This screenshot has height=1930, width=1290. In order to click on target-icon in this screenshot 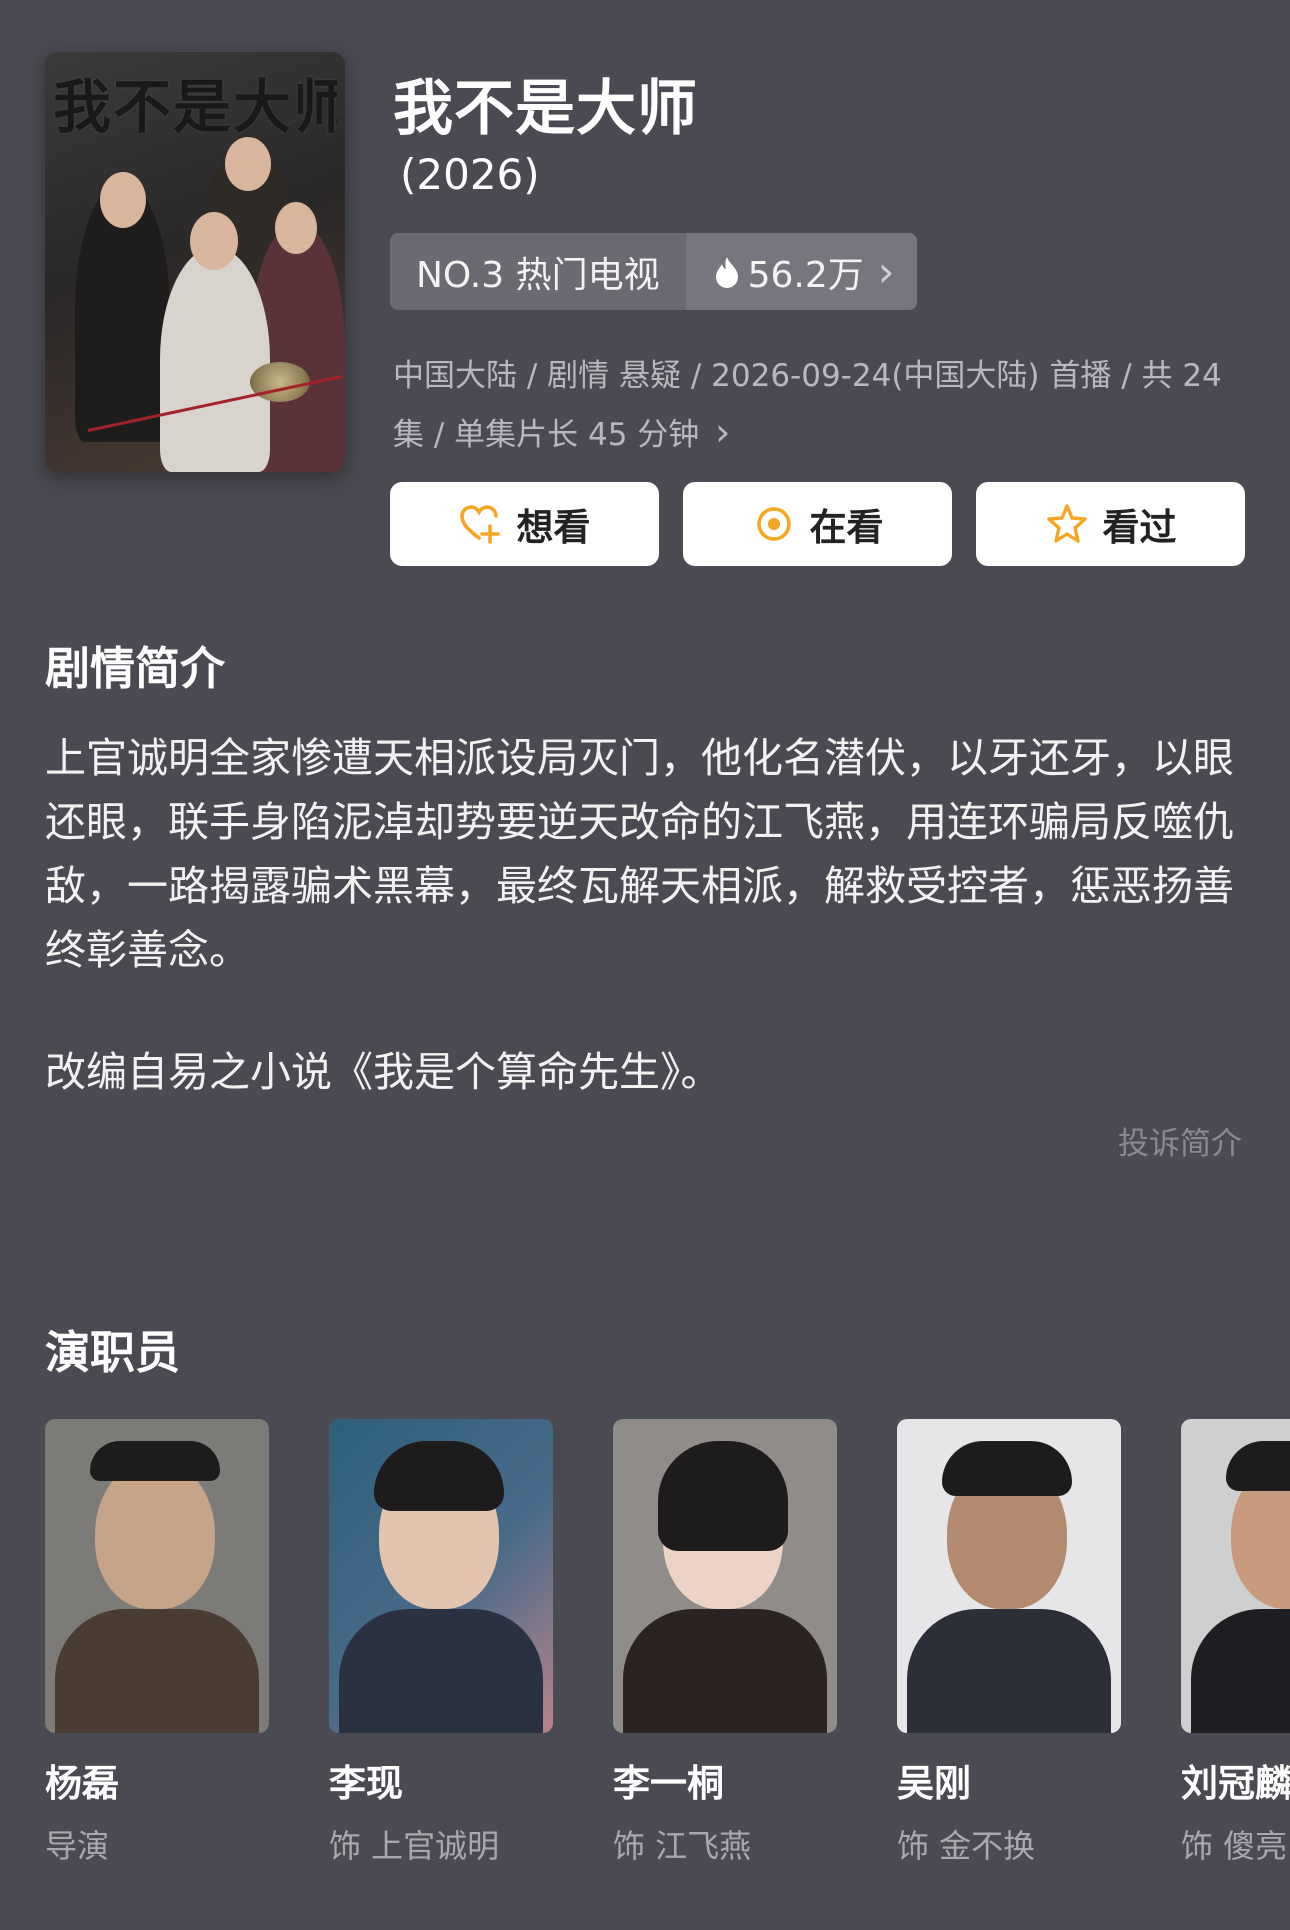, I will do `click(773, 524)`.